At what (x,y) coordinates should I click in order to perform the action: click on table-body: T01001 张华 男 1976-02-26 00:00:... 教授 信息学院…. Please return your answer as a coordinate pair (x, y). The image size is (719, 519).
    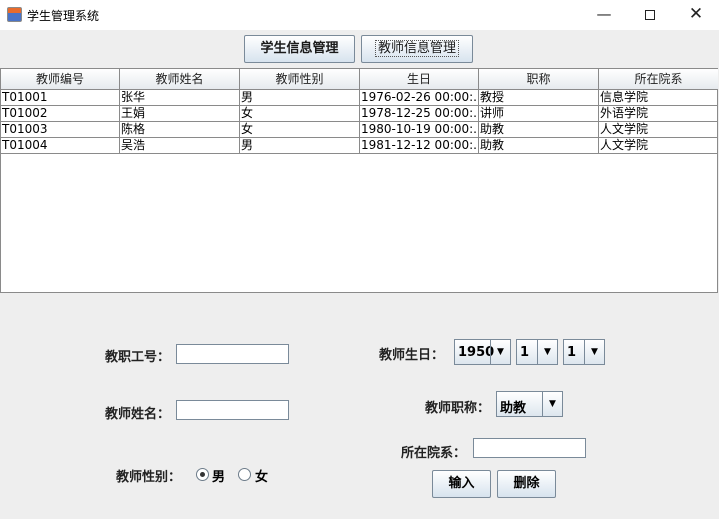
    Looking at the image, I should click on (359, 122).